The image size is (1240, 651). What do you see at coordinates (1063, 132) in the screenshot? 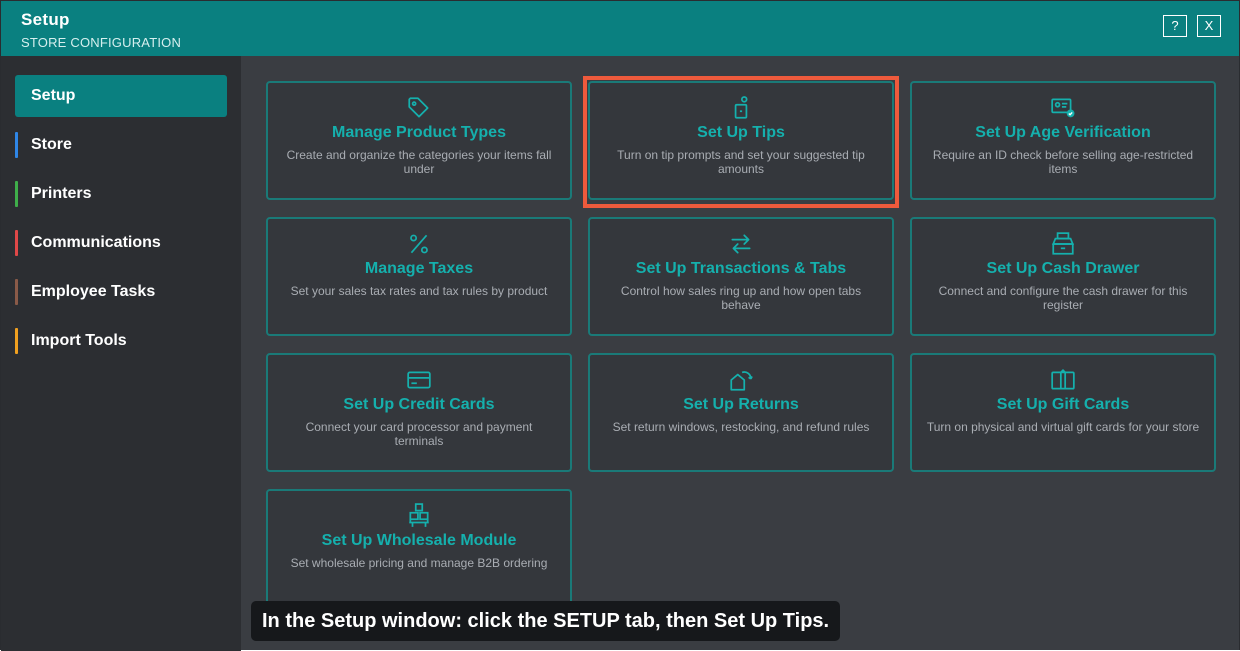
I see `tile-title: Set Up Age Verification` at bounding box center [1063, 132].